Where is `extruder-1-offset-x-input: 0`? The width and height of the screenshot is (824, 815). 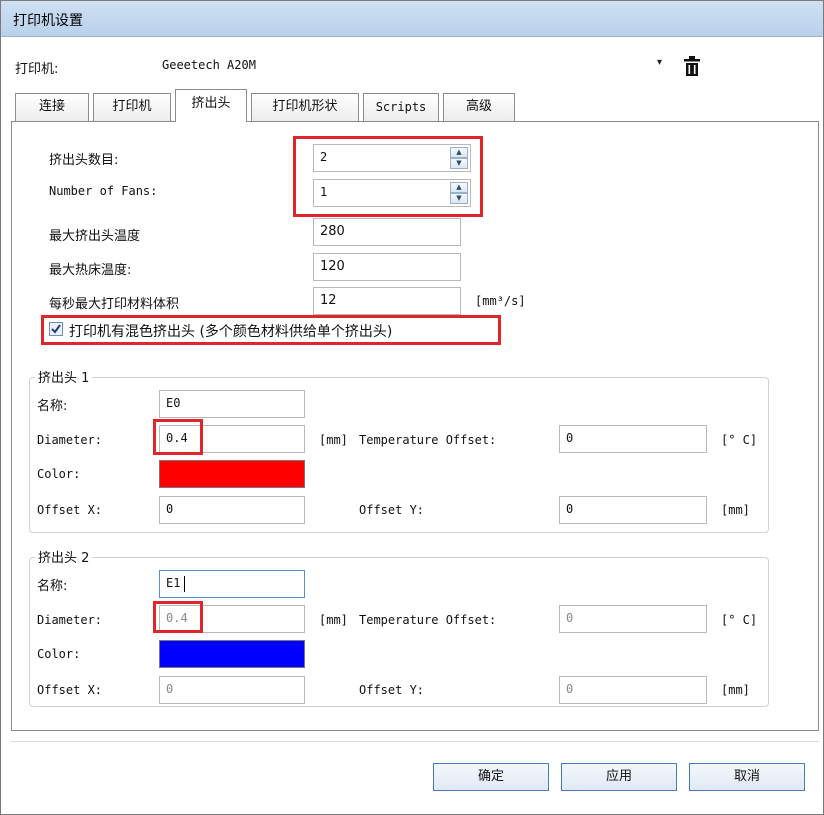 extruder-1-offset-x-input: 0 is located at coordinates (232, 510).